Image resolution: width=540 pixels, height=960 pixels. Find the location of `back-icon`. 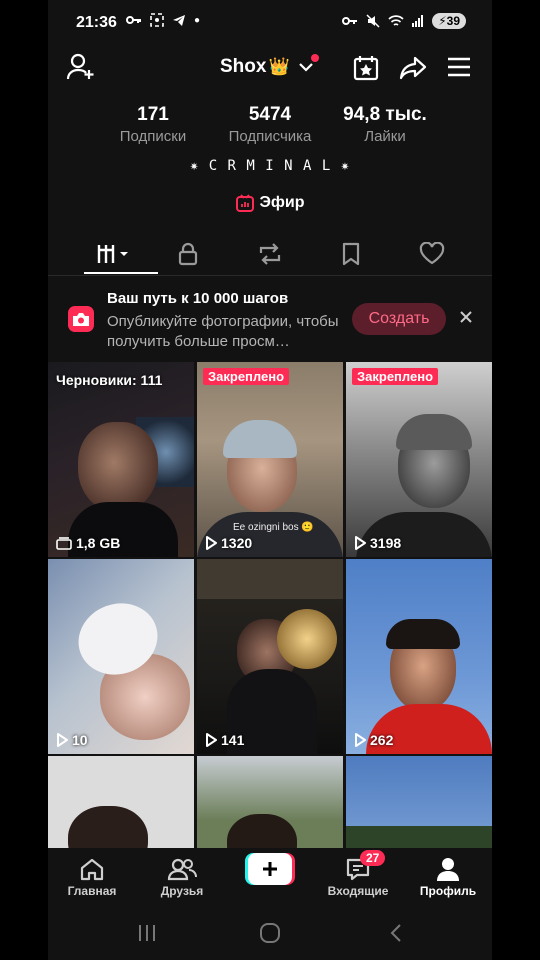

back-icon is located at coordinates (397, 933).